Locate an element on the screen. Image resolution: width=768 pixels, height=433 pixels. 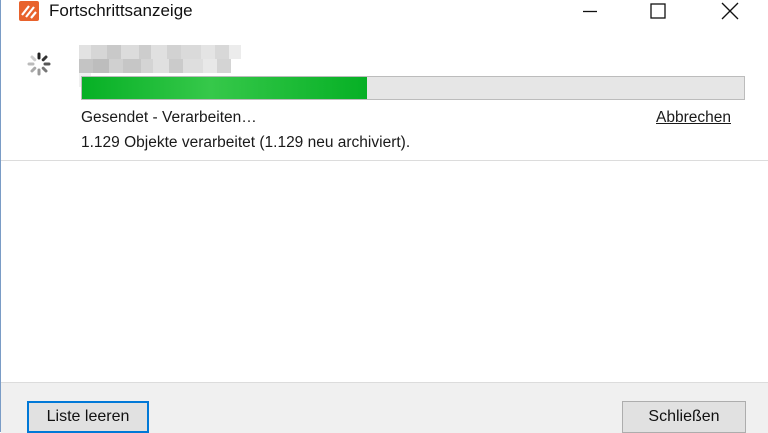
minimize-icon is located at coordinates (590, 11).